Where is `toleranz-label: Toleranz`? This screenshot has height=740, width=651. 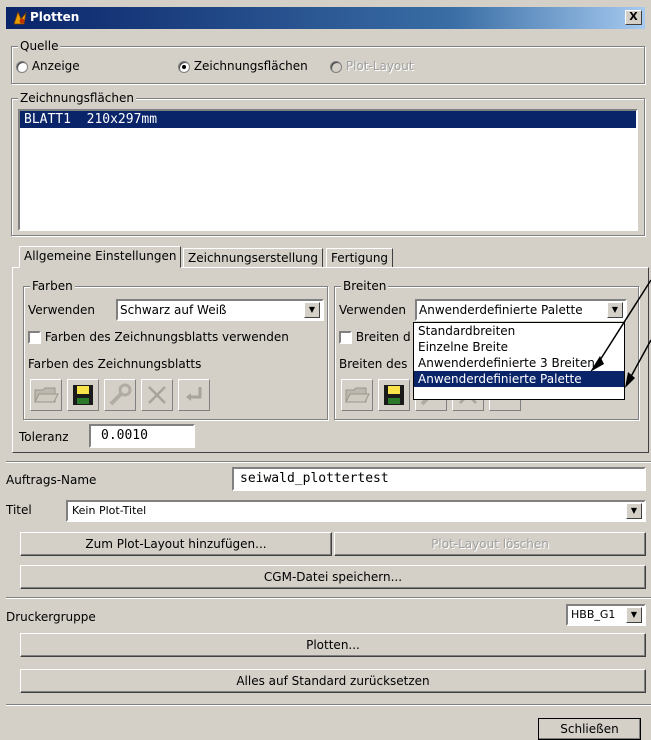
toleranz-label: Toleranz is located at coordinates (44, 437).